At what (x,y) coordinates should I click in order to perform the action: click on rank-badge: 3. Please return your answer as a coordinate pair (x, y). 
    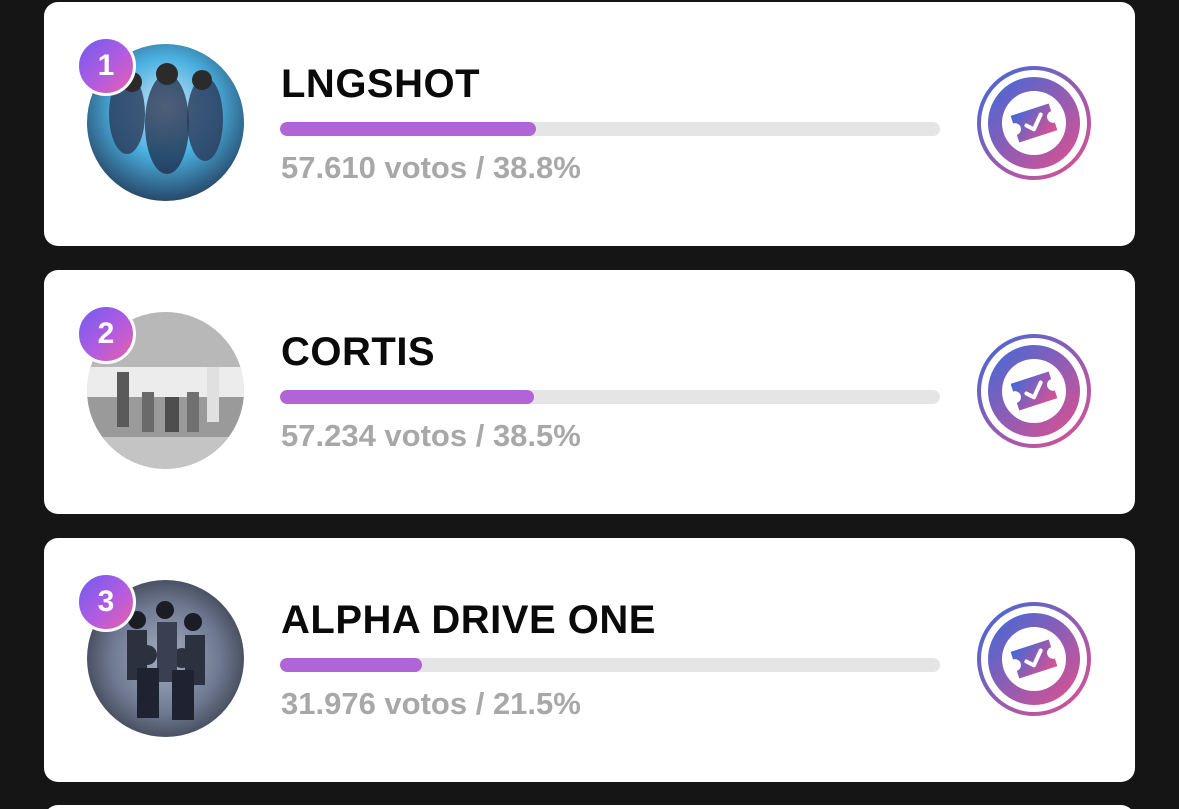
    Looking at the image, I should click on (106, 602).